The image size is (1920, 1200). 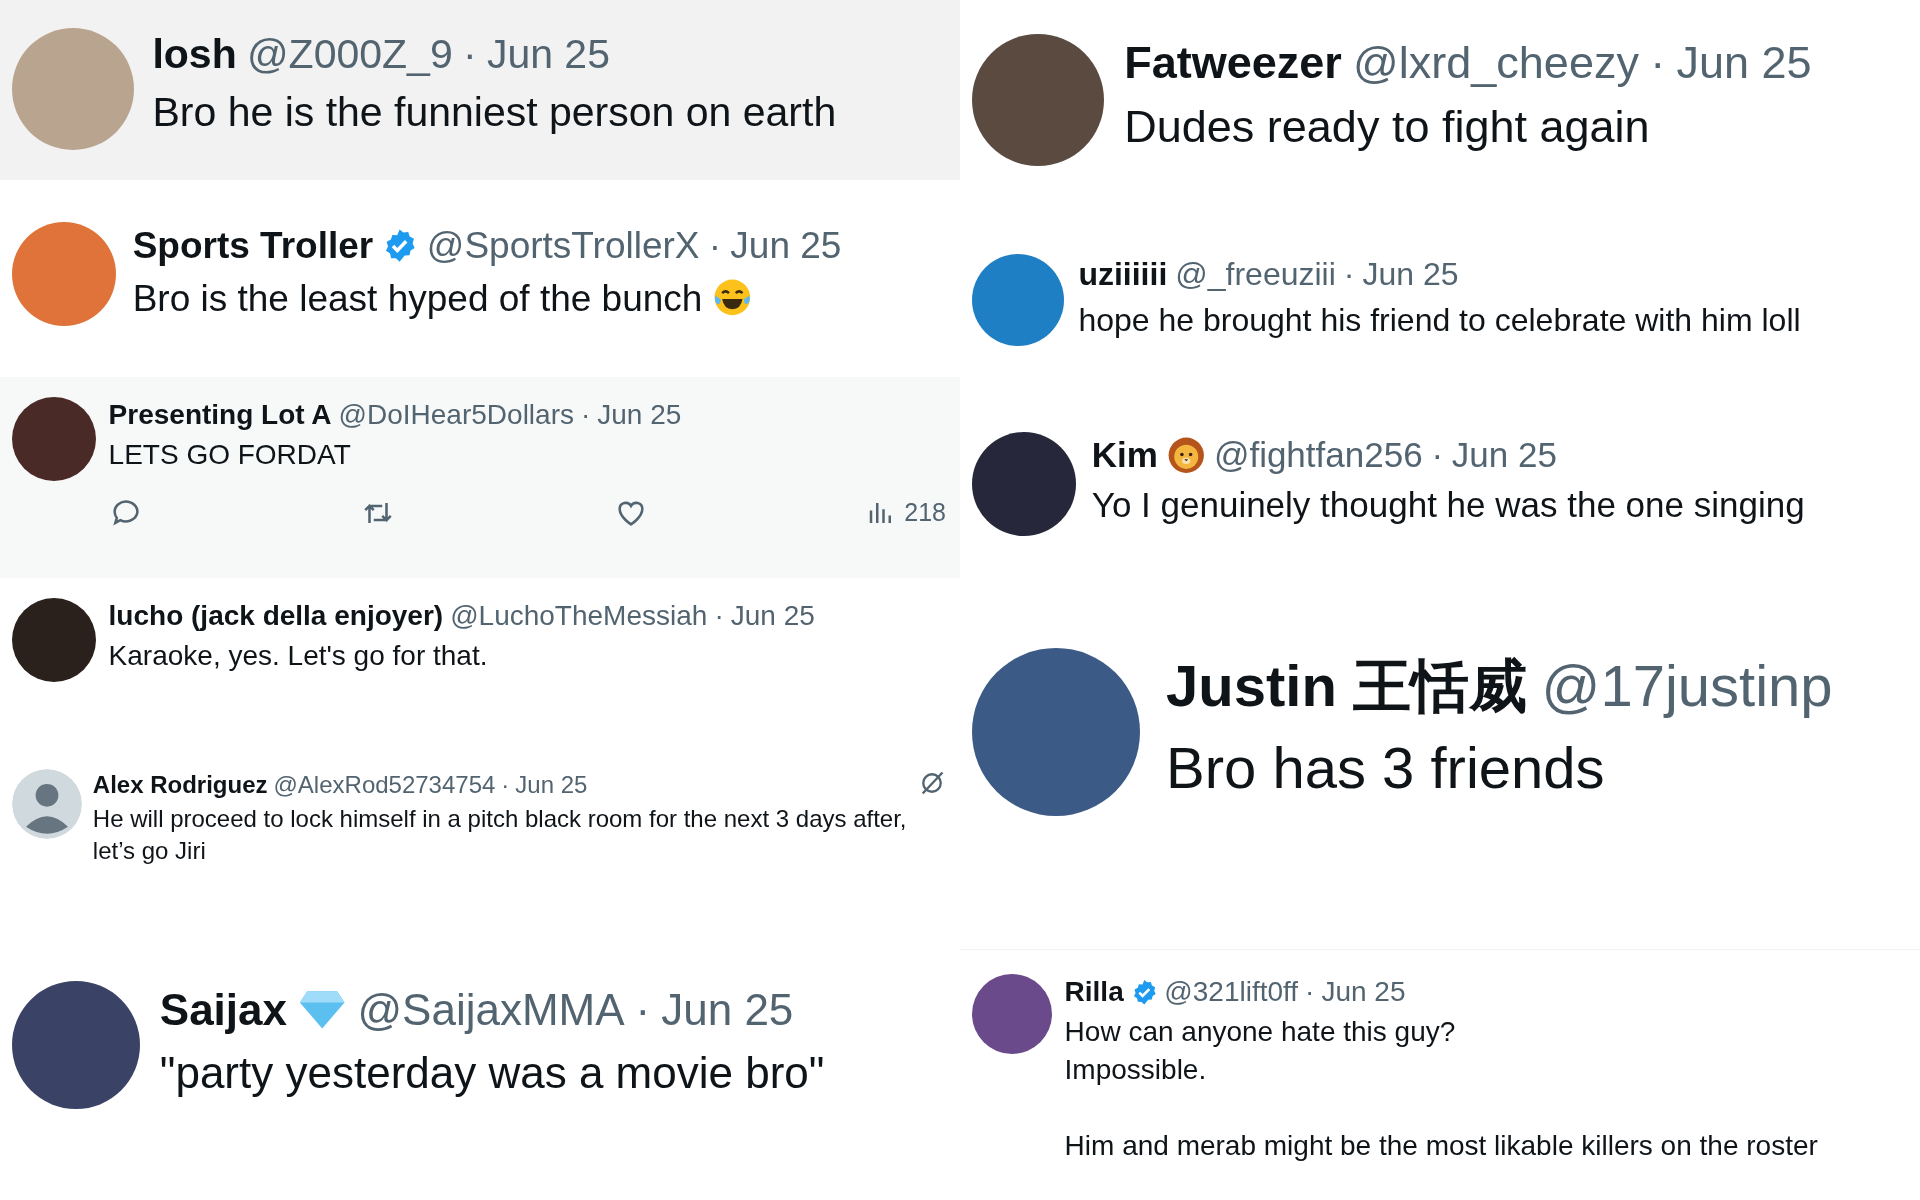 What do you see at coordinates (1124, 455) in the screenshot?
I see `user-name: Kim` at bounding box center [1124, 455].